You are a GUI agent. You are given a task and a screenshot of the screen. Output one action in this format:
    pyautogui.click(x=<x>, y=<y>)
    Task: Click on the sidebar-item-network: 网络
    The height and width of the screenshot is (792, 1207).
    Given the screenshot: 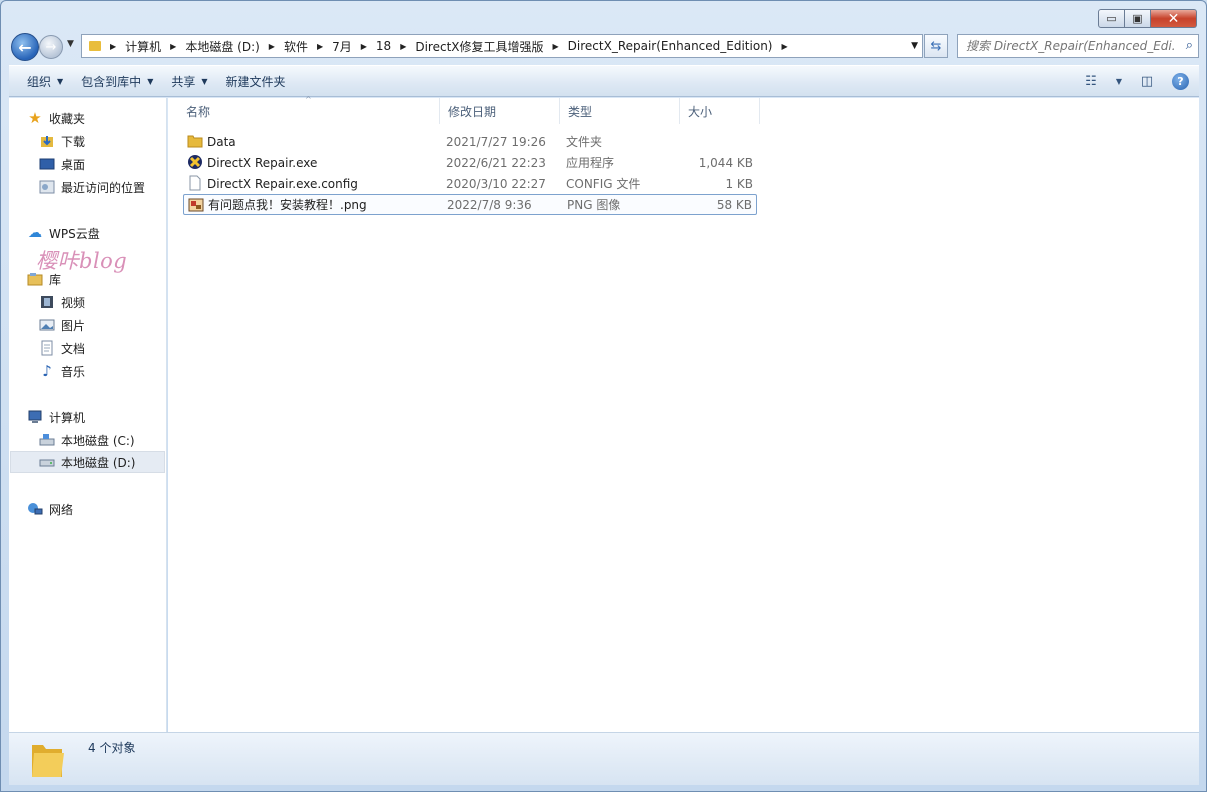 What is the action you would take?
    pyautogui.click(x=50, y=509)
    